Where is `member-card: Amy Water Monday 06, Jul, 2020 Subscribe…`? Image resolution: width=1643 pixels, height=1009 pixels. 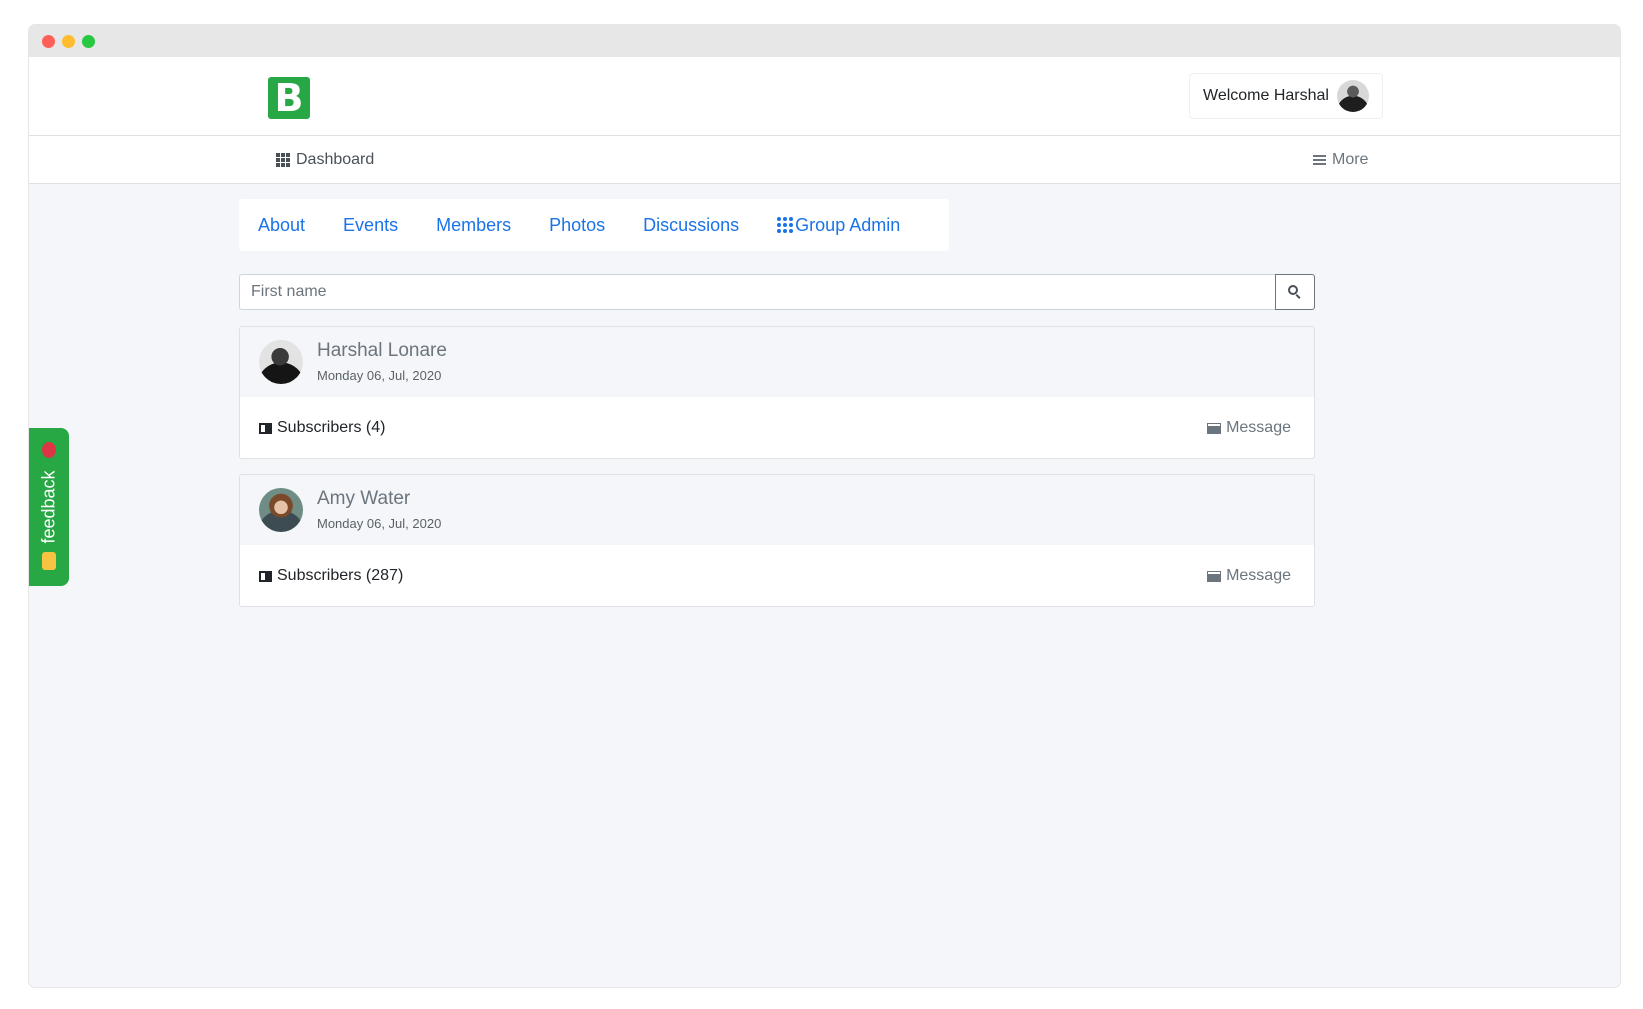
member-card: Amy Water Monday 06, Jul, 2020 Subscribe… is located at coordinates (777, 540).